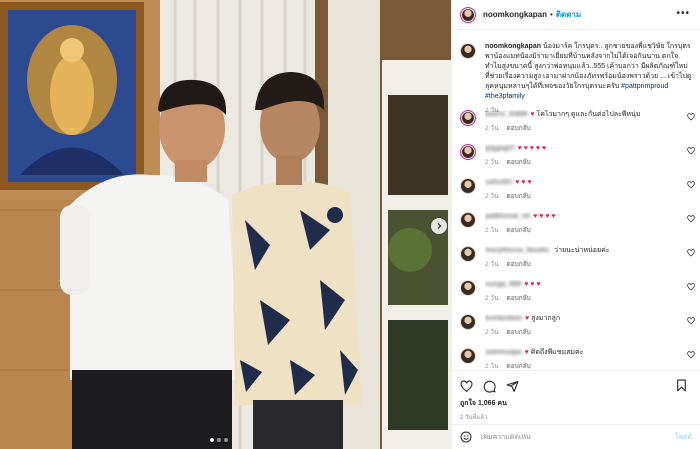 The width and height of the screenshot is (700, 449). What do you see at coordinates (557, 352) in the screenshot?
I see `comment-body: คิดถึงพี่แชมสมค่ะ` at bounding box center [557, 352].